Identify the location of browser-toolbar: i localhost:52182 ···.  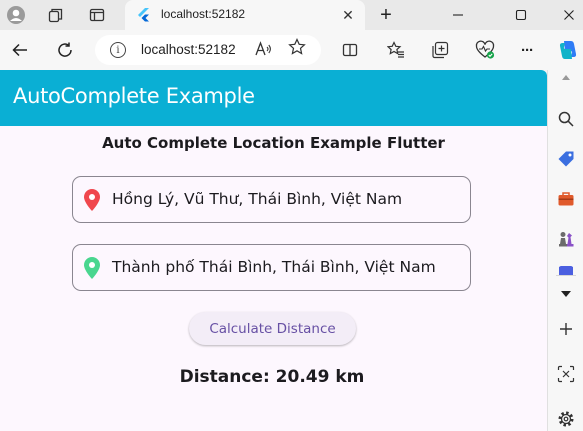
(291, 50).